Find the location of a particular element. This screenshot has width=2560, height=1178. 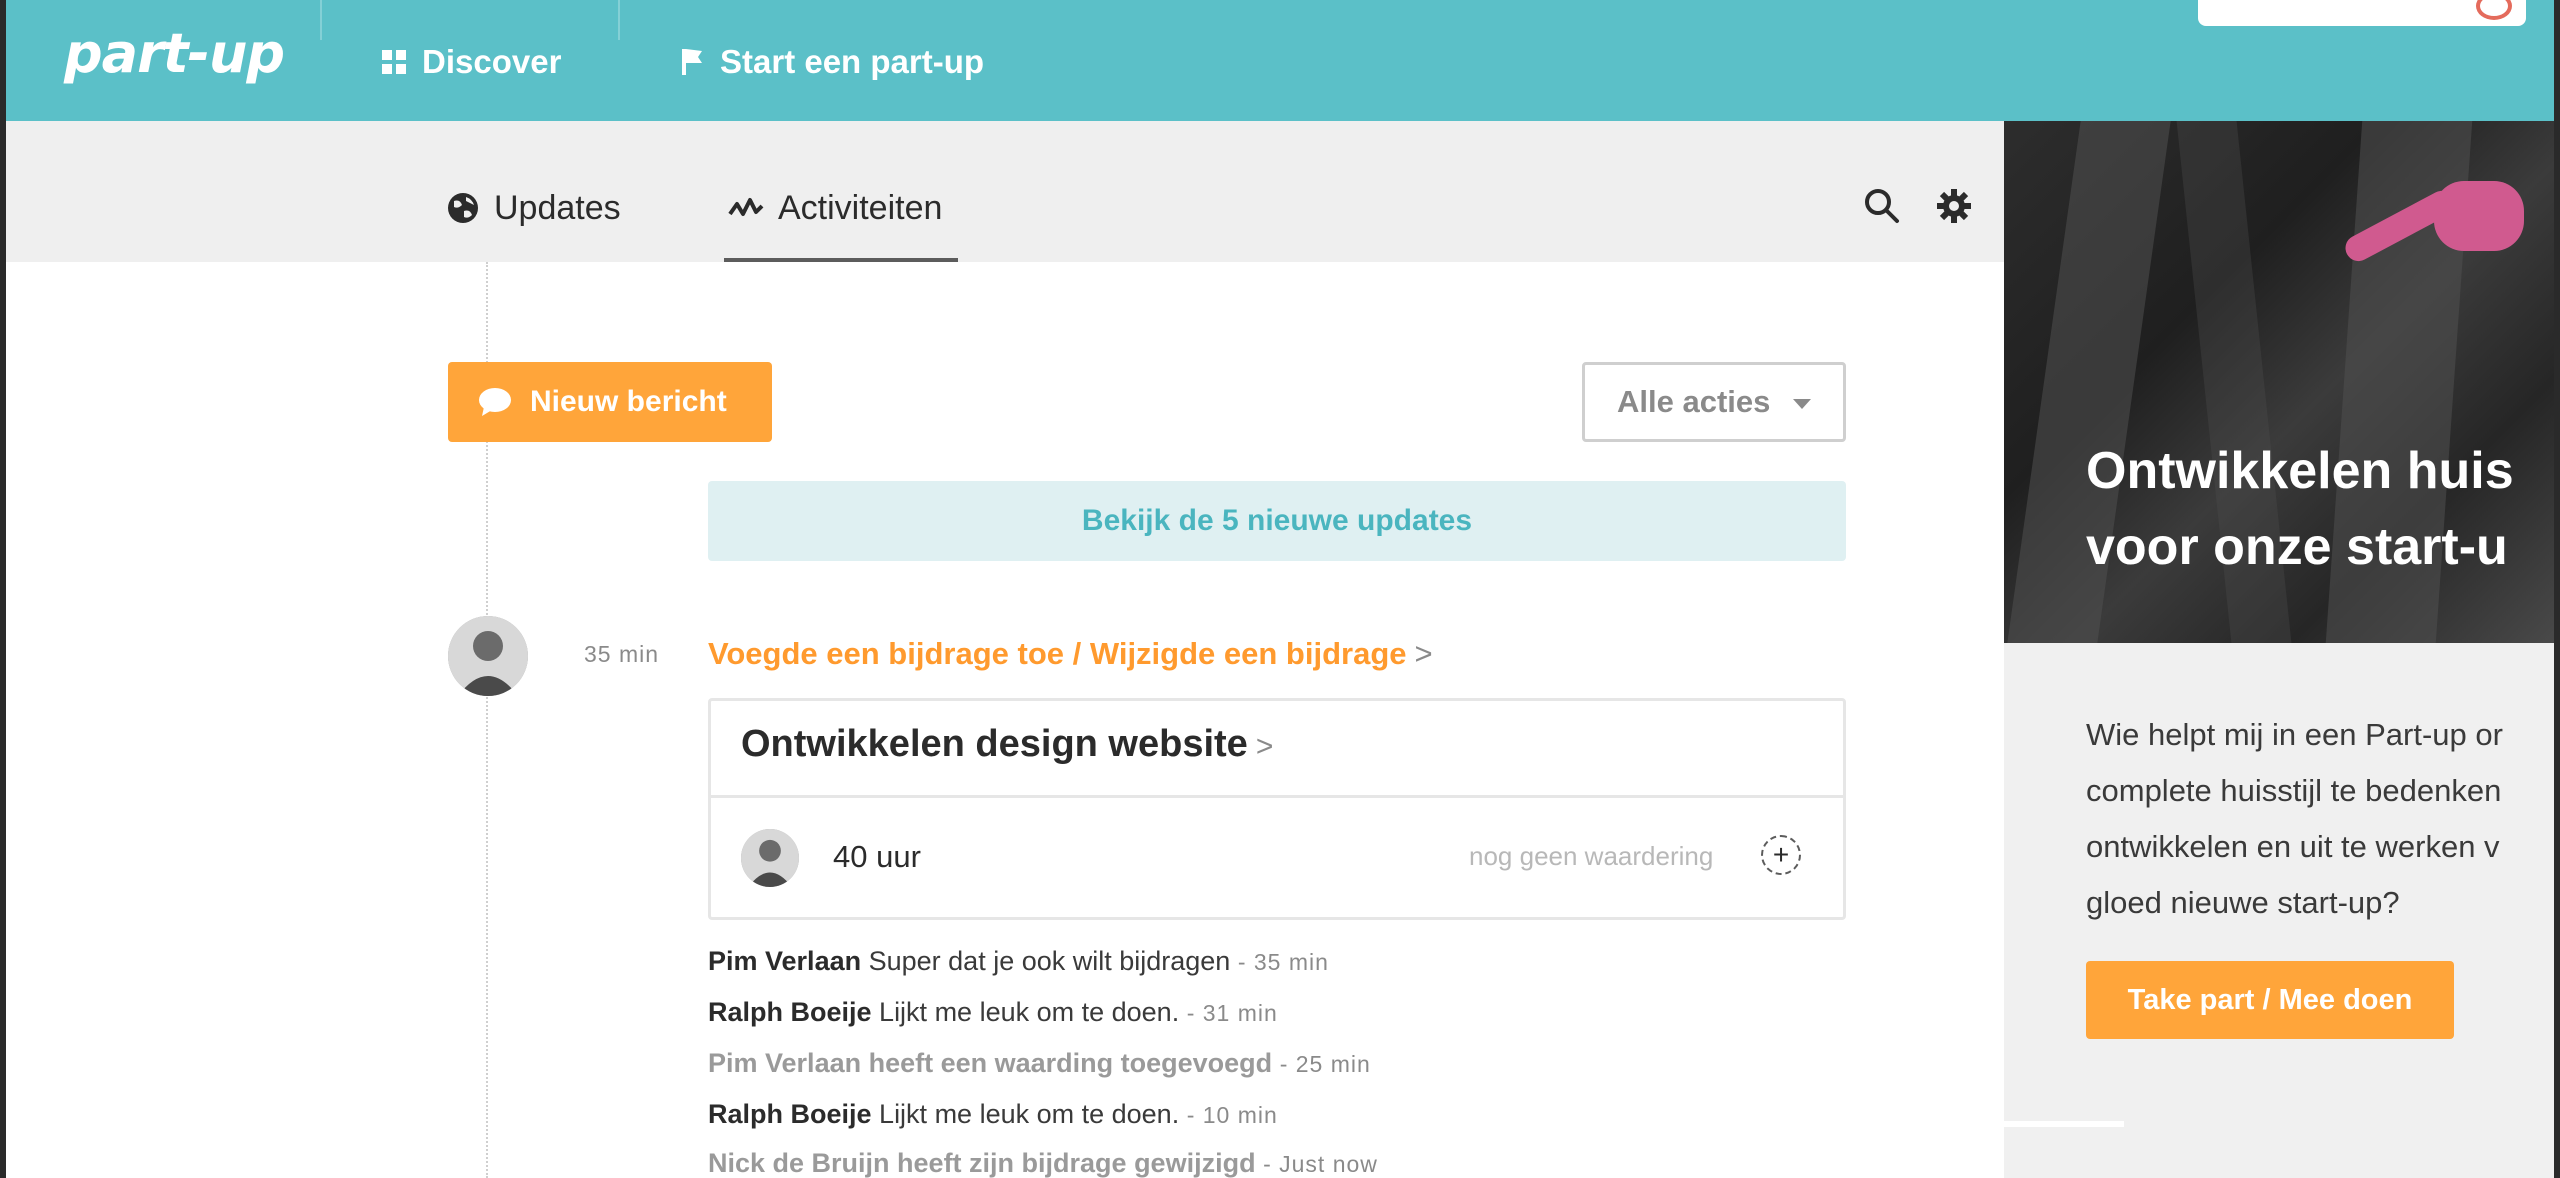

tab-activiteiten: Activiteiten is located at coordinates (835, 208).